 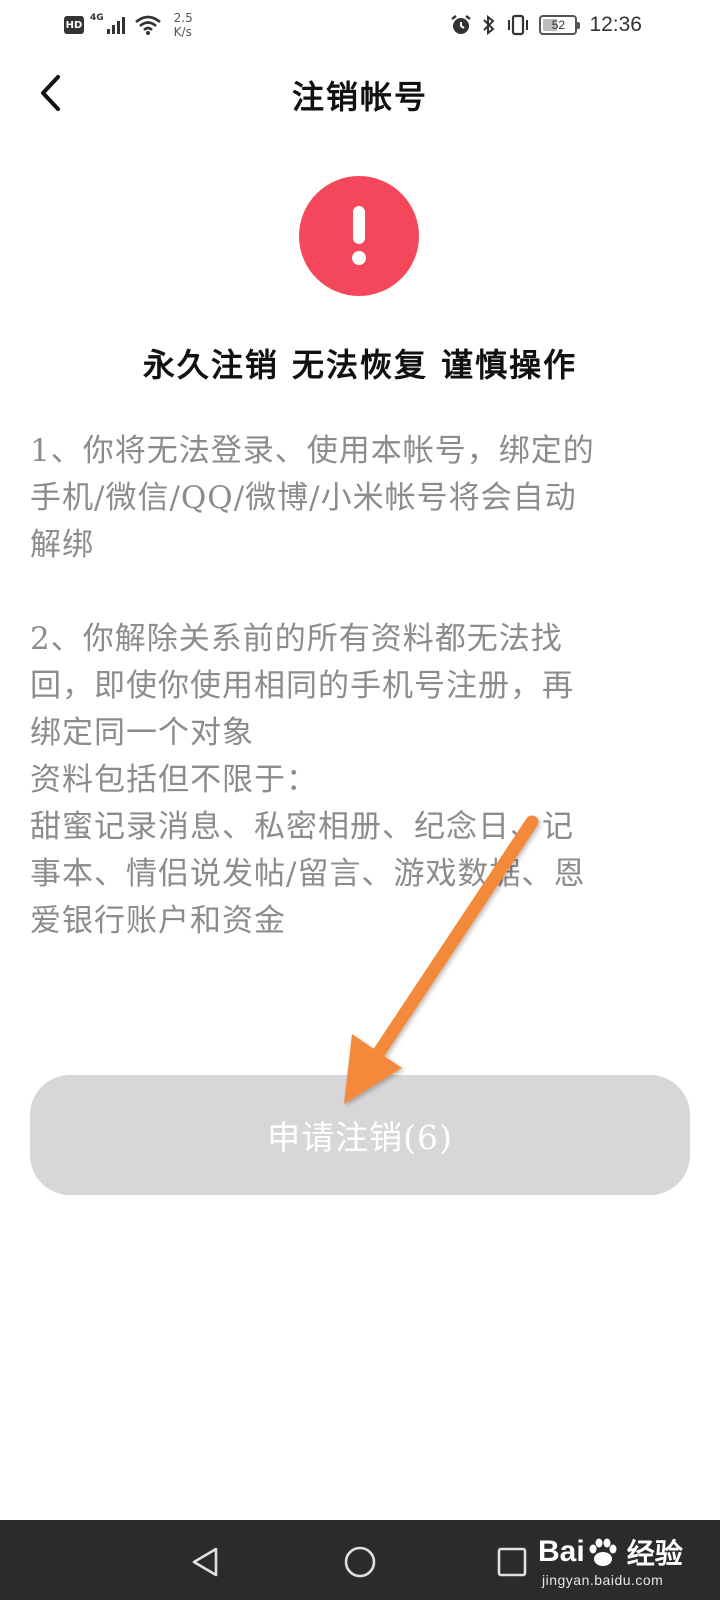 What do you see at coordinates (62, 545) in the screenshot?
I see `notice-line: 解绑` at bounding box center [62, 545].